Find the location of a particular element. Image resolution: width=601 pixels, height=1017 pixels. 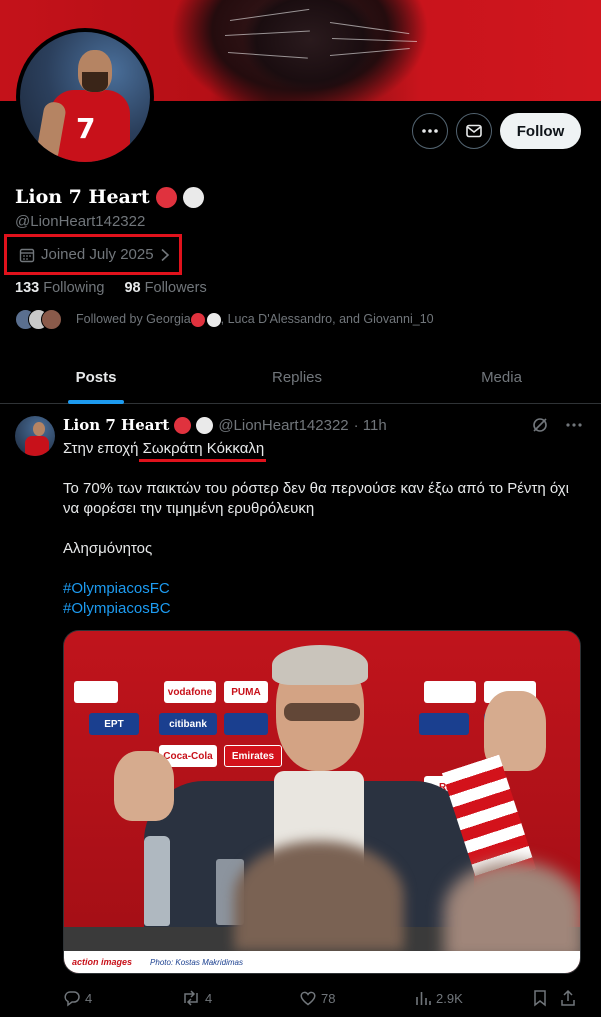

bookmark-button is located at coordinates (546, 998).